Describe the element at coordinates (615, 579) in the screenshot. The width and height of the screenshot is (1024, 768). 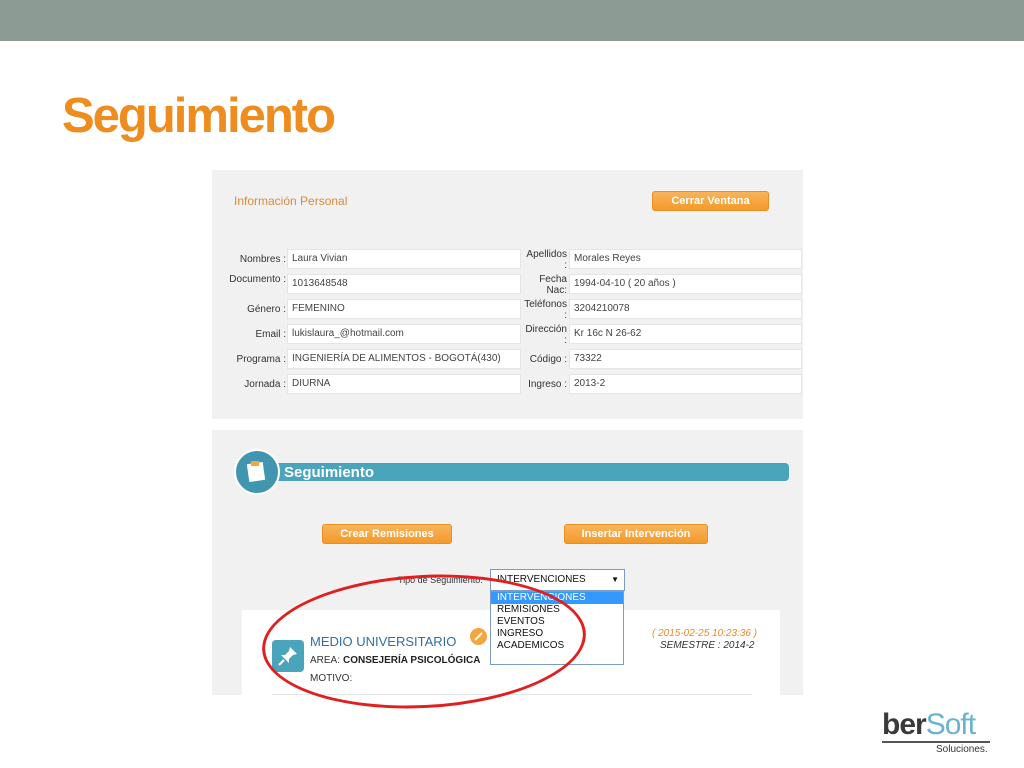
I see `dropdown-arrow-icon: ▼` at that location.